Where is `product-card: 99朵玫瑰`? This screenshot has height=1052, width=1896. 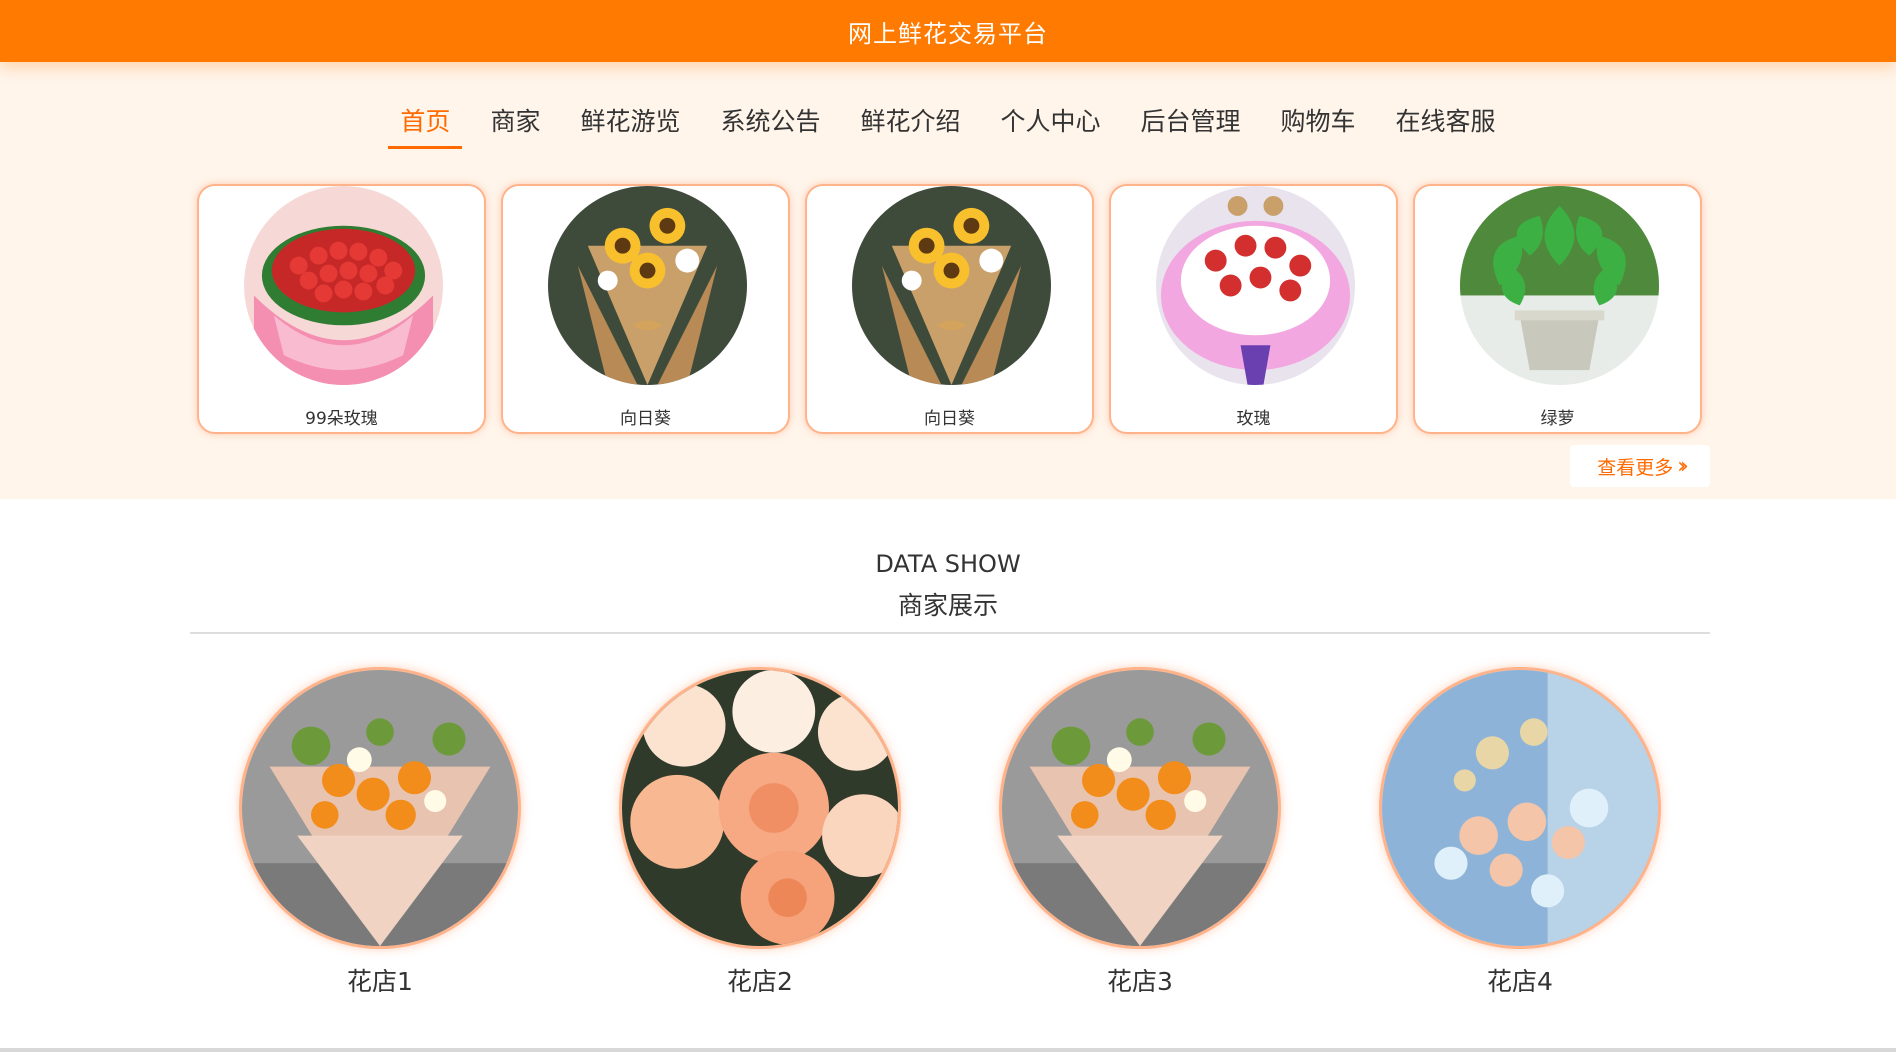
product-card: 99朵玫瑰 is located at coordinates (341, 309).